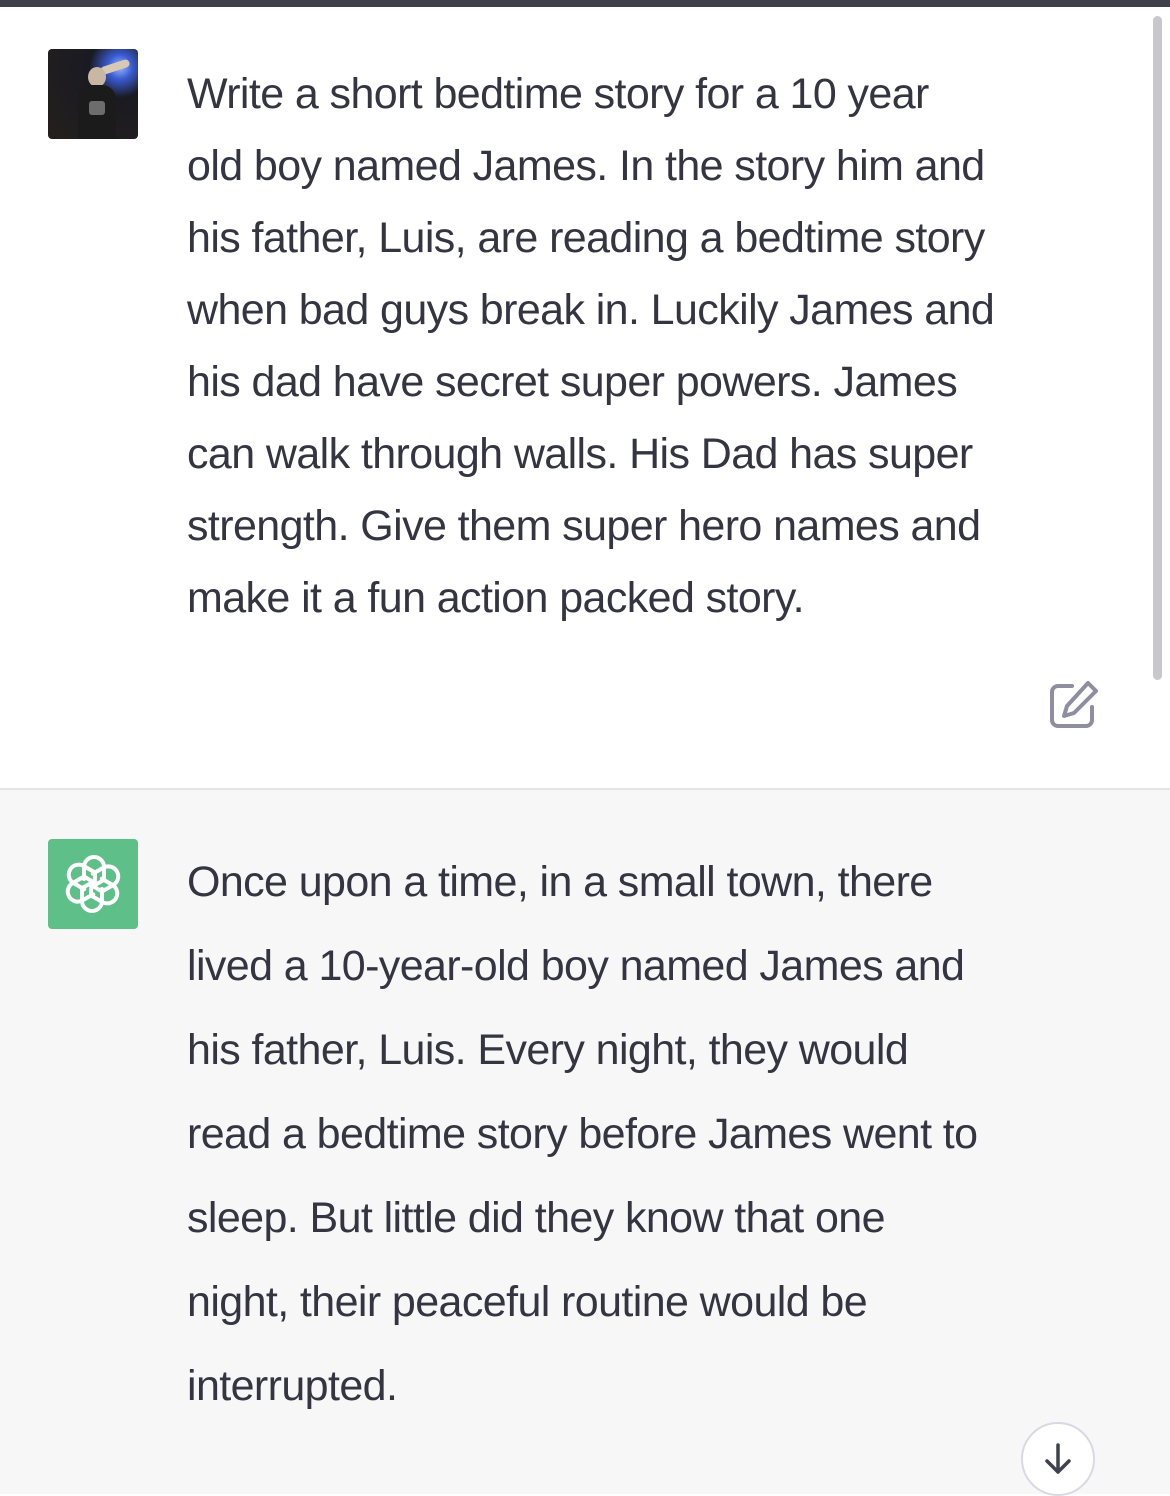 The image size is (1170, 1496). Describe the element at coordinates (1157, 348) in the screenshot. I see `scrollbar-thumb` at that location.